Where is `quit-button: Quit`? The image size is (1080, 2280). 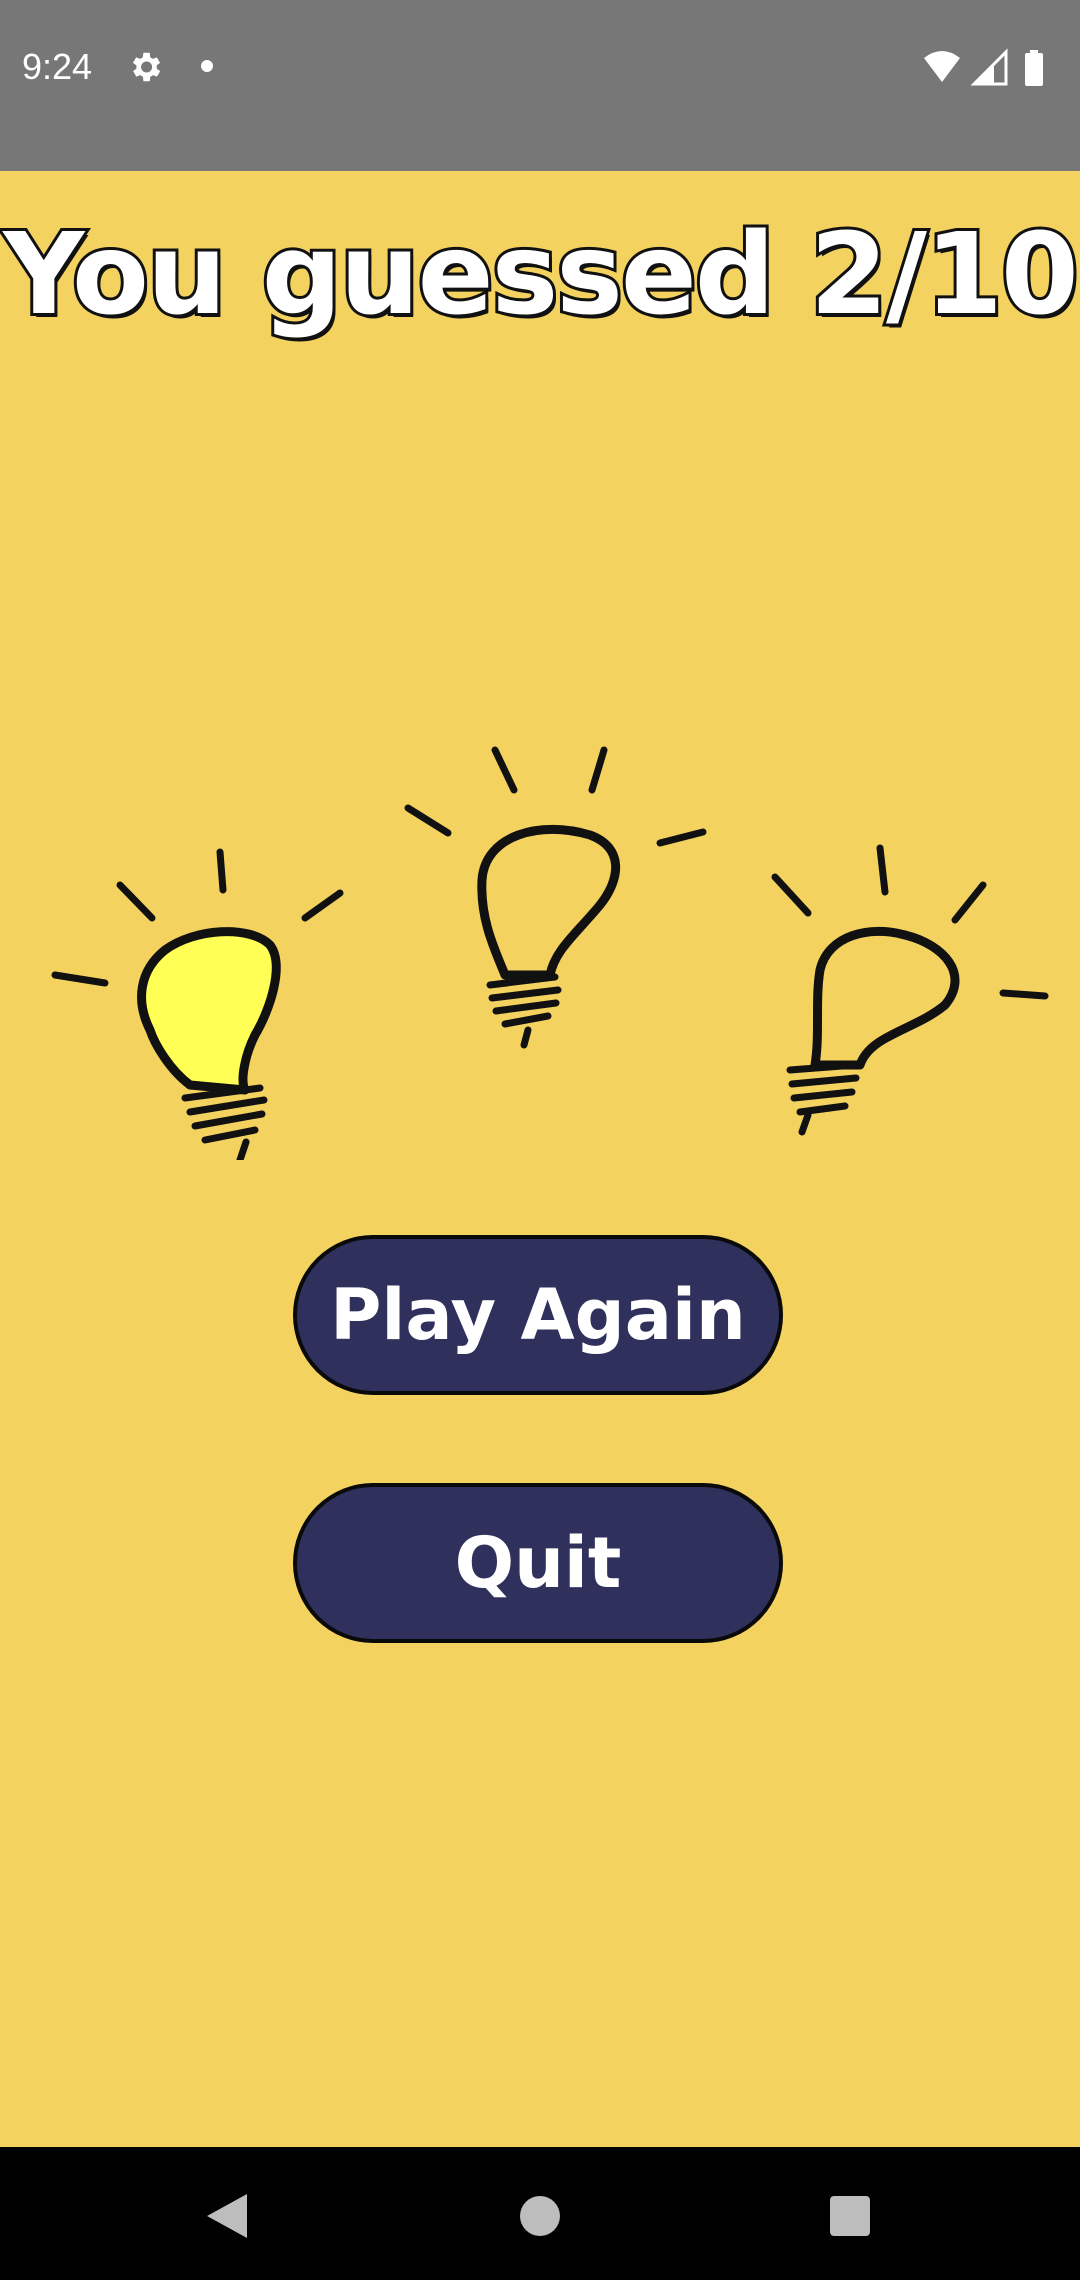 quit-button: Quit is located at coordinates (538, 1563).